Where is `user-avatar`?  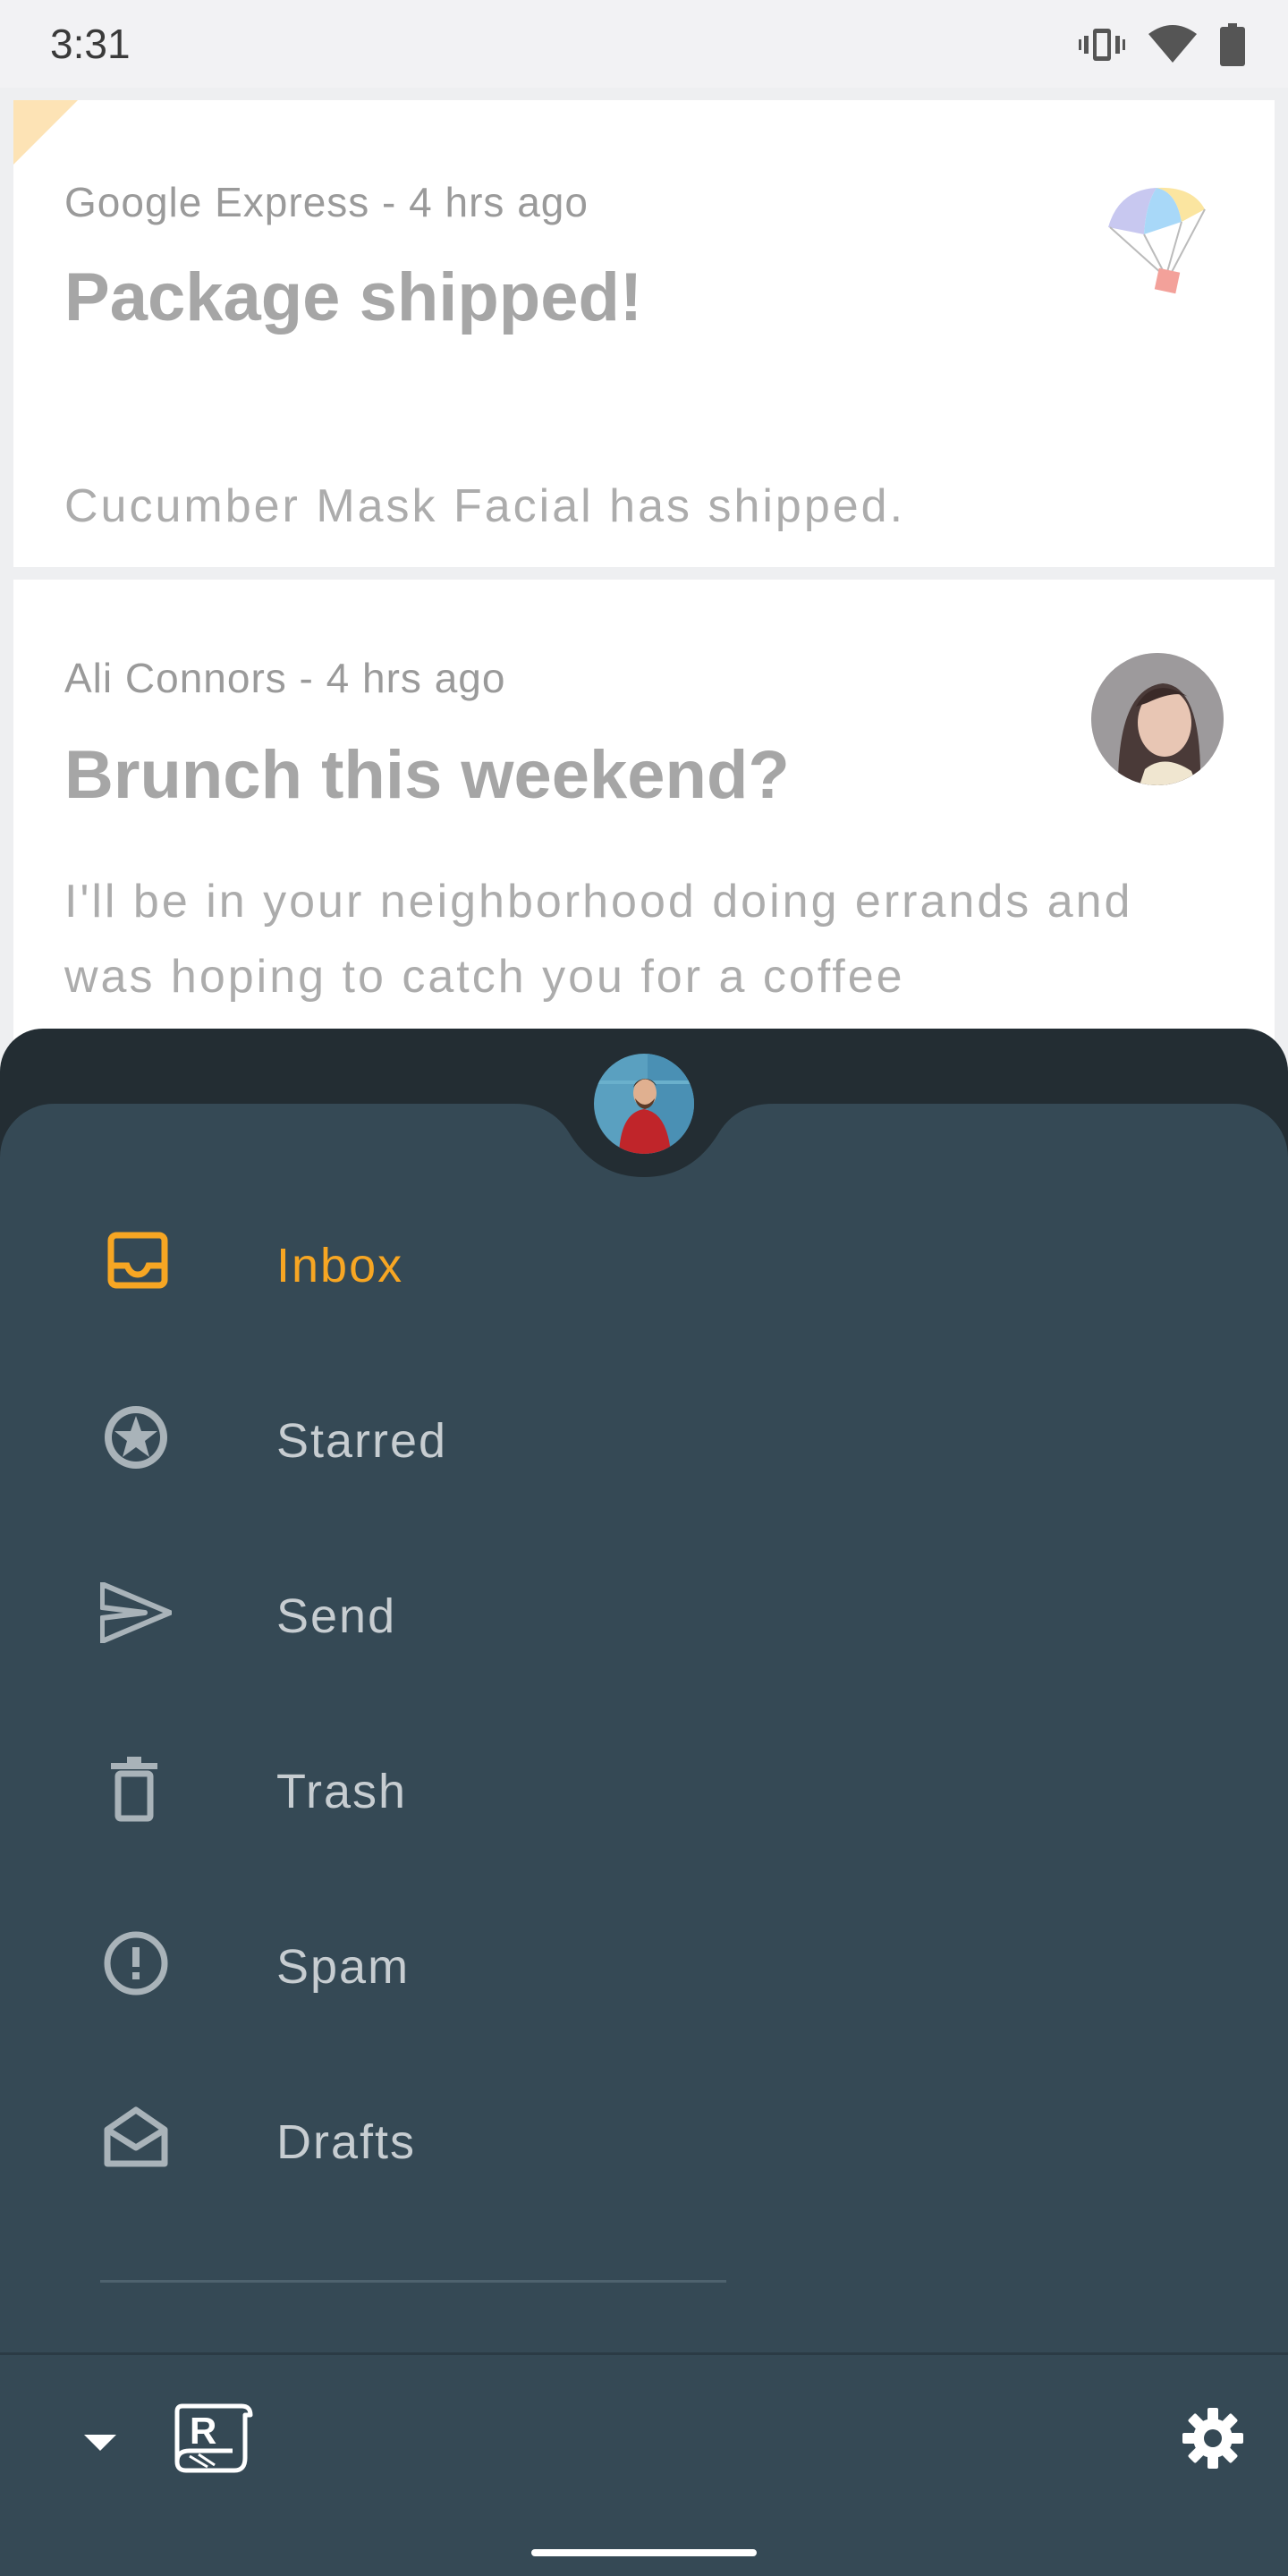
user-avatar is located at coordinates (644, 1104).